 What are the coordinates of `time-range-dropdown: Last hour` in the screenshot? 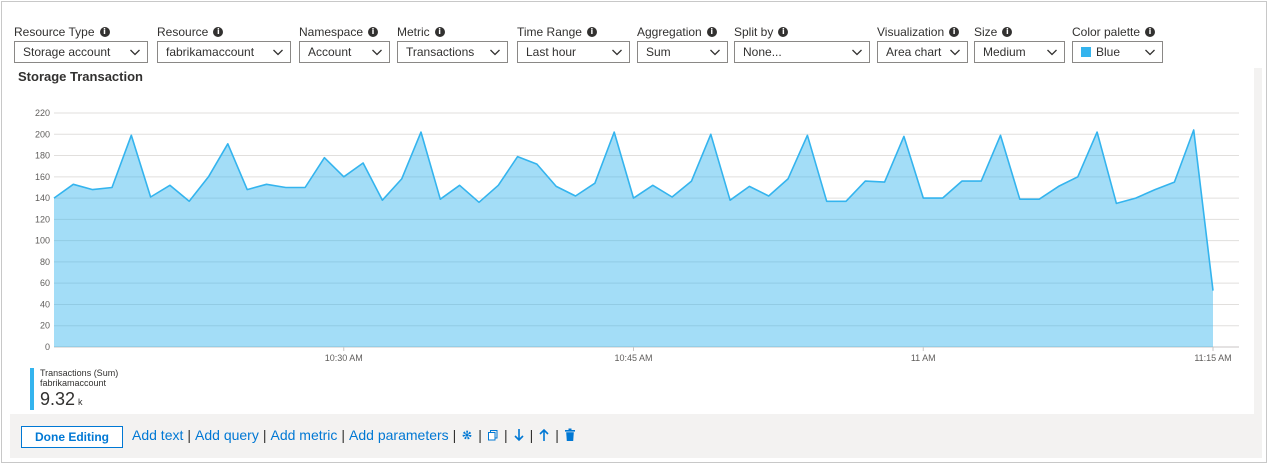 It's located at (573, 52).